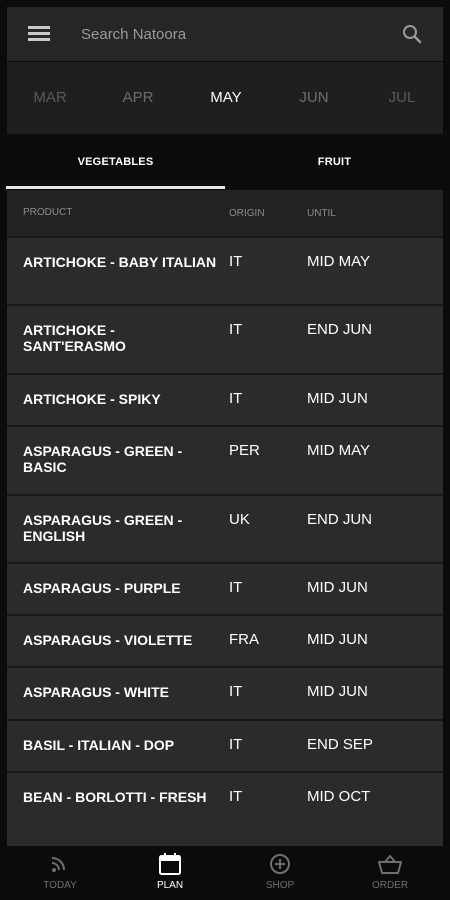 The image size is (450, 900). I want to click on search-bar, so click(225, 34).